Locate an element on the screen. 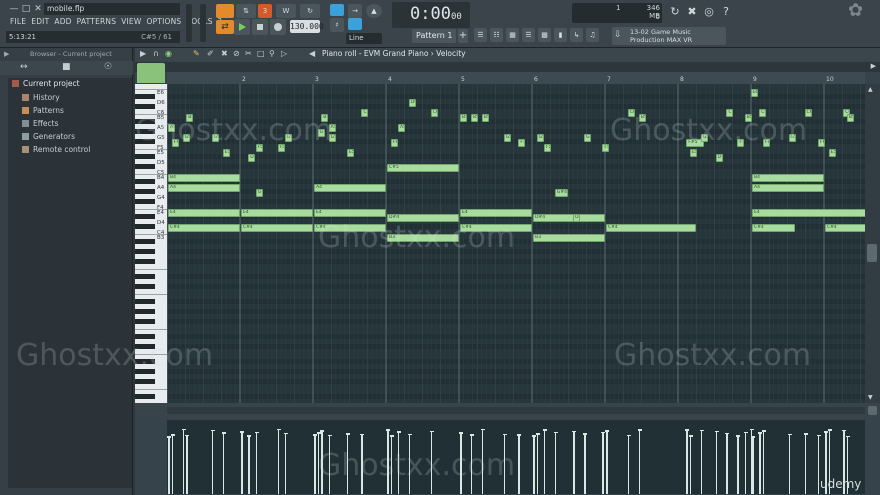 The image size is (880, 495). note: C#5 is located at coordinates (423, 168).